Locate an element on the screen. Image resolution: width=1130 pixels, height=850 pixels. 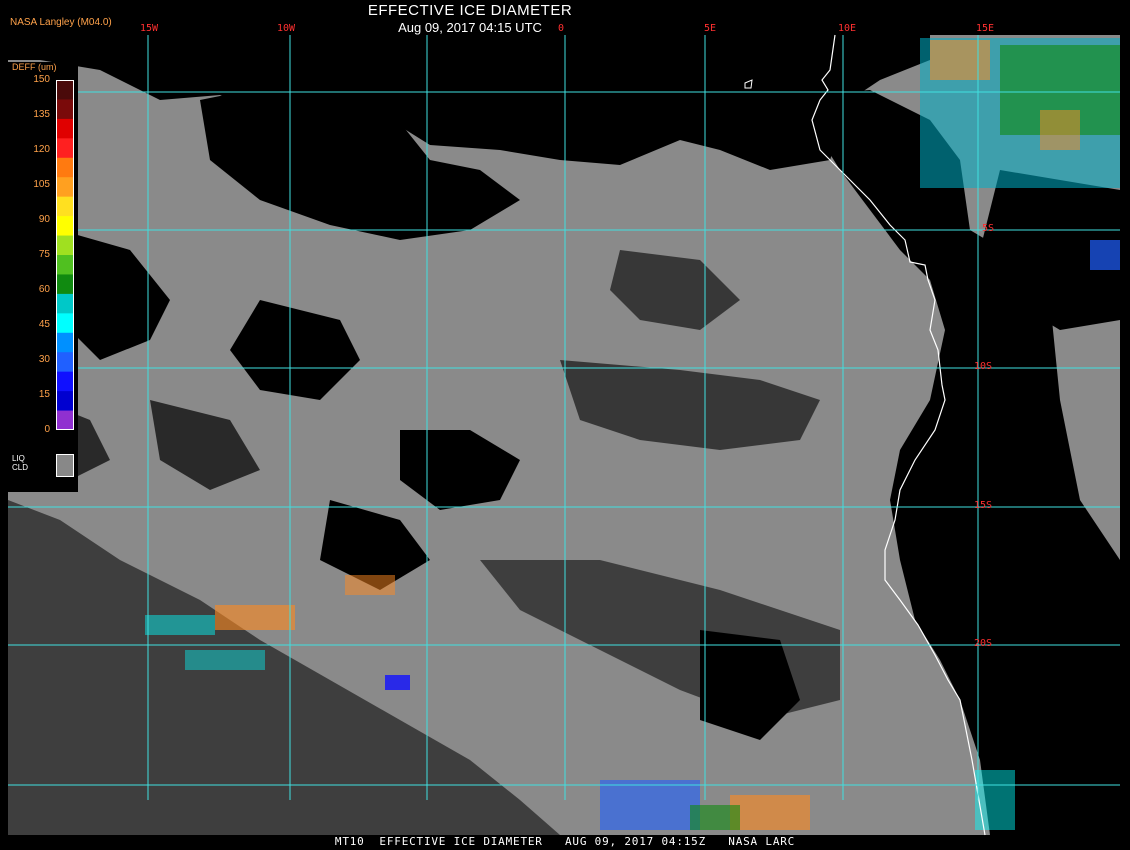
legend-tick-label: 75 is located at coordinates (44, 254).